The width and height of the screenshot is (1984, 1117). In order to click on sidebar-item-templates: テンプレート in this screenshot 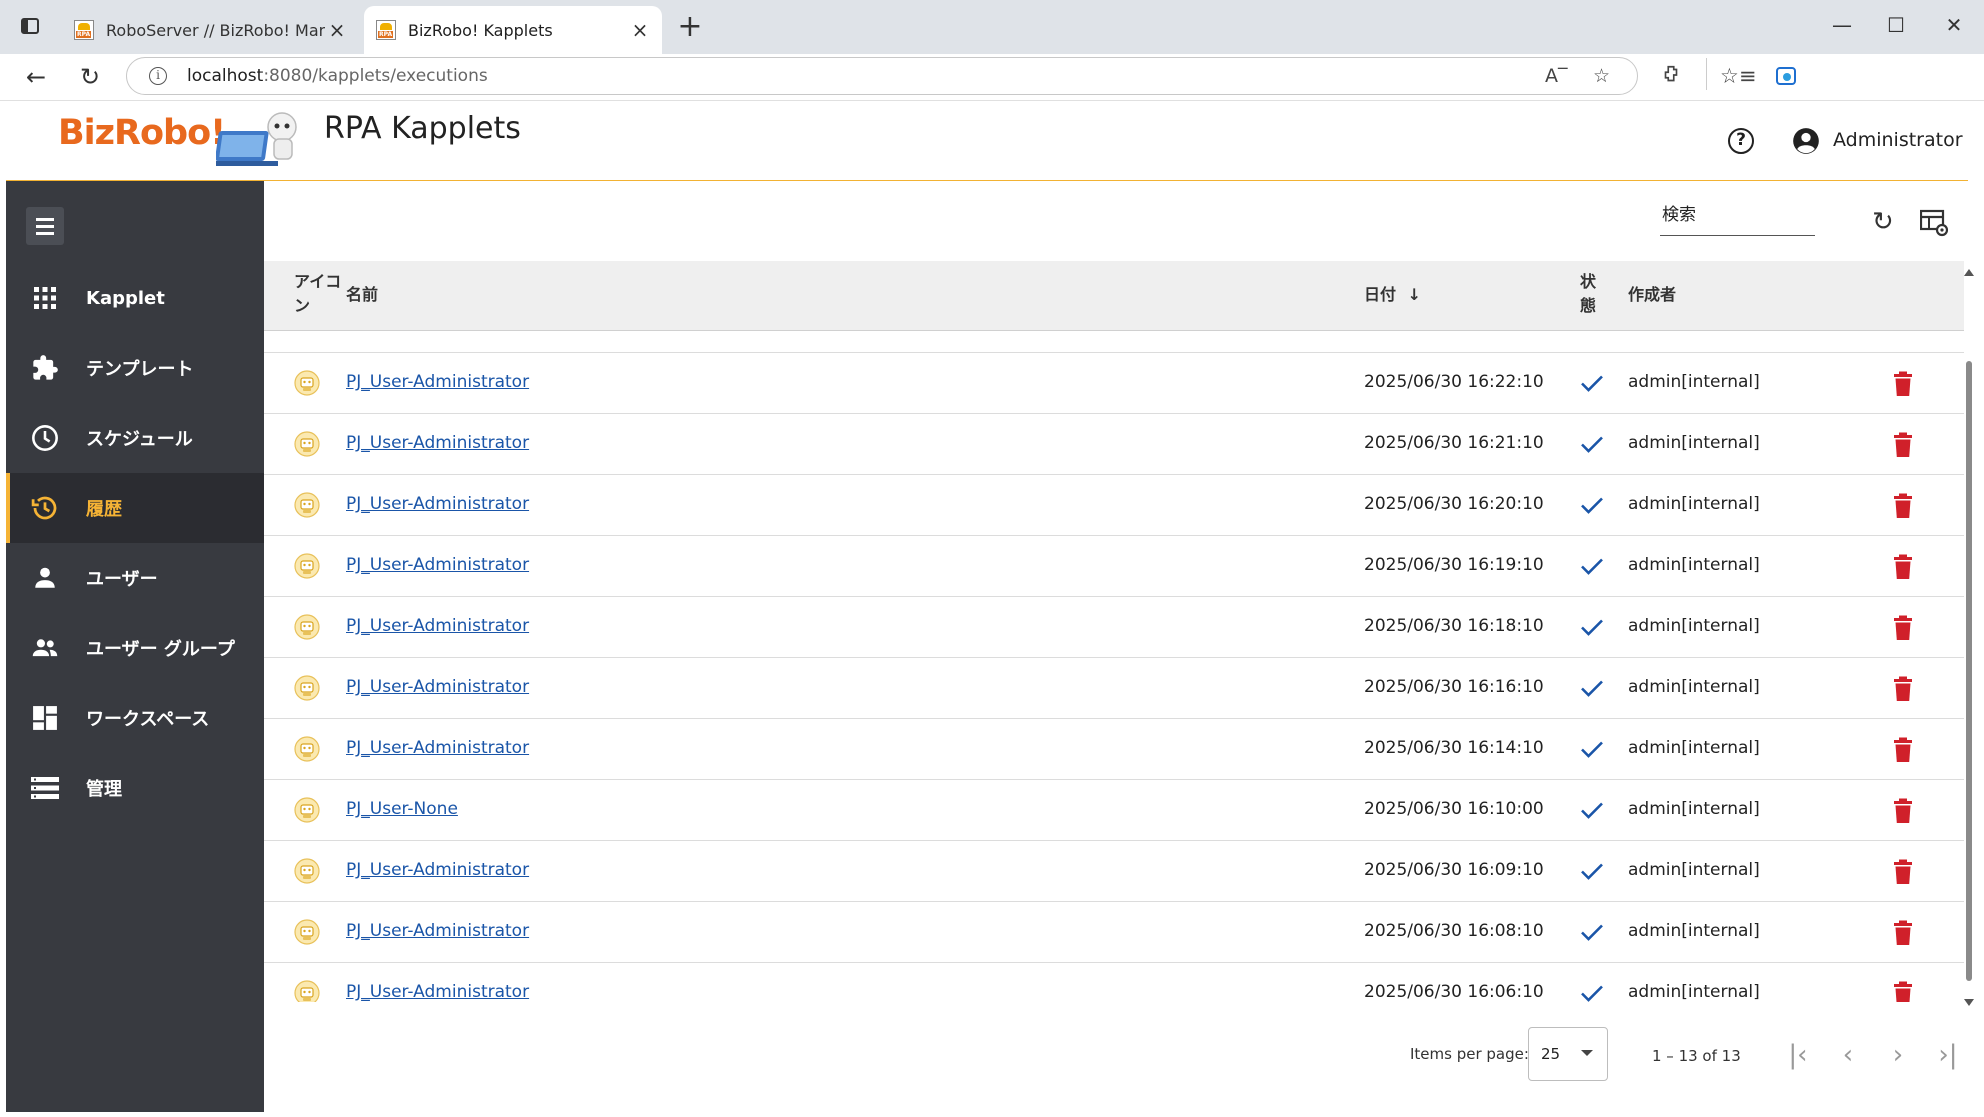, I will do `click(135, 368)`.